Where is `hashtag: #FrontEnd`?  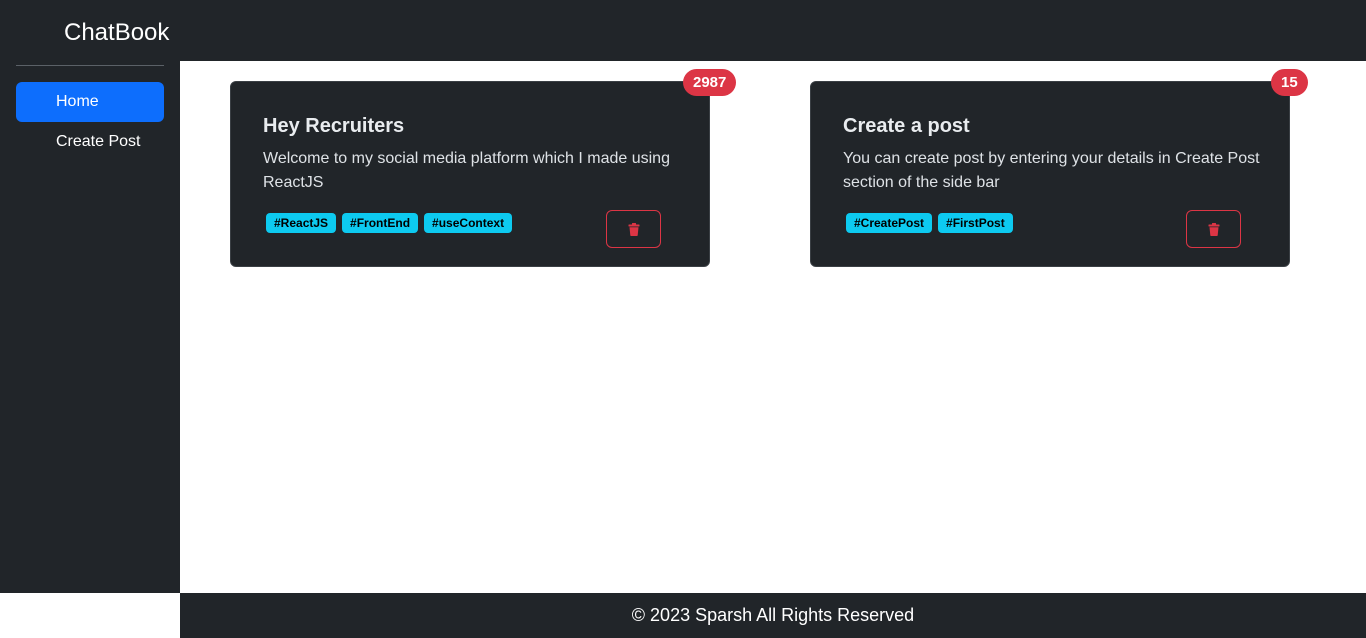 hashtag: #FrontEnd is located at coordinates (380, 223).